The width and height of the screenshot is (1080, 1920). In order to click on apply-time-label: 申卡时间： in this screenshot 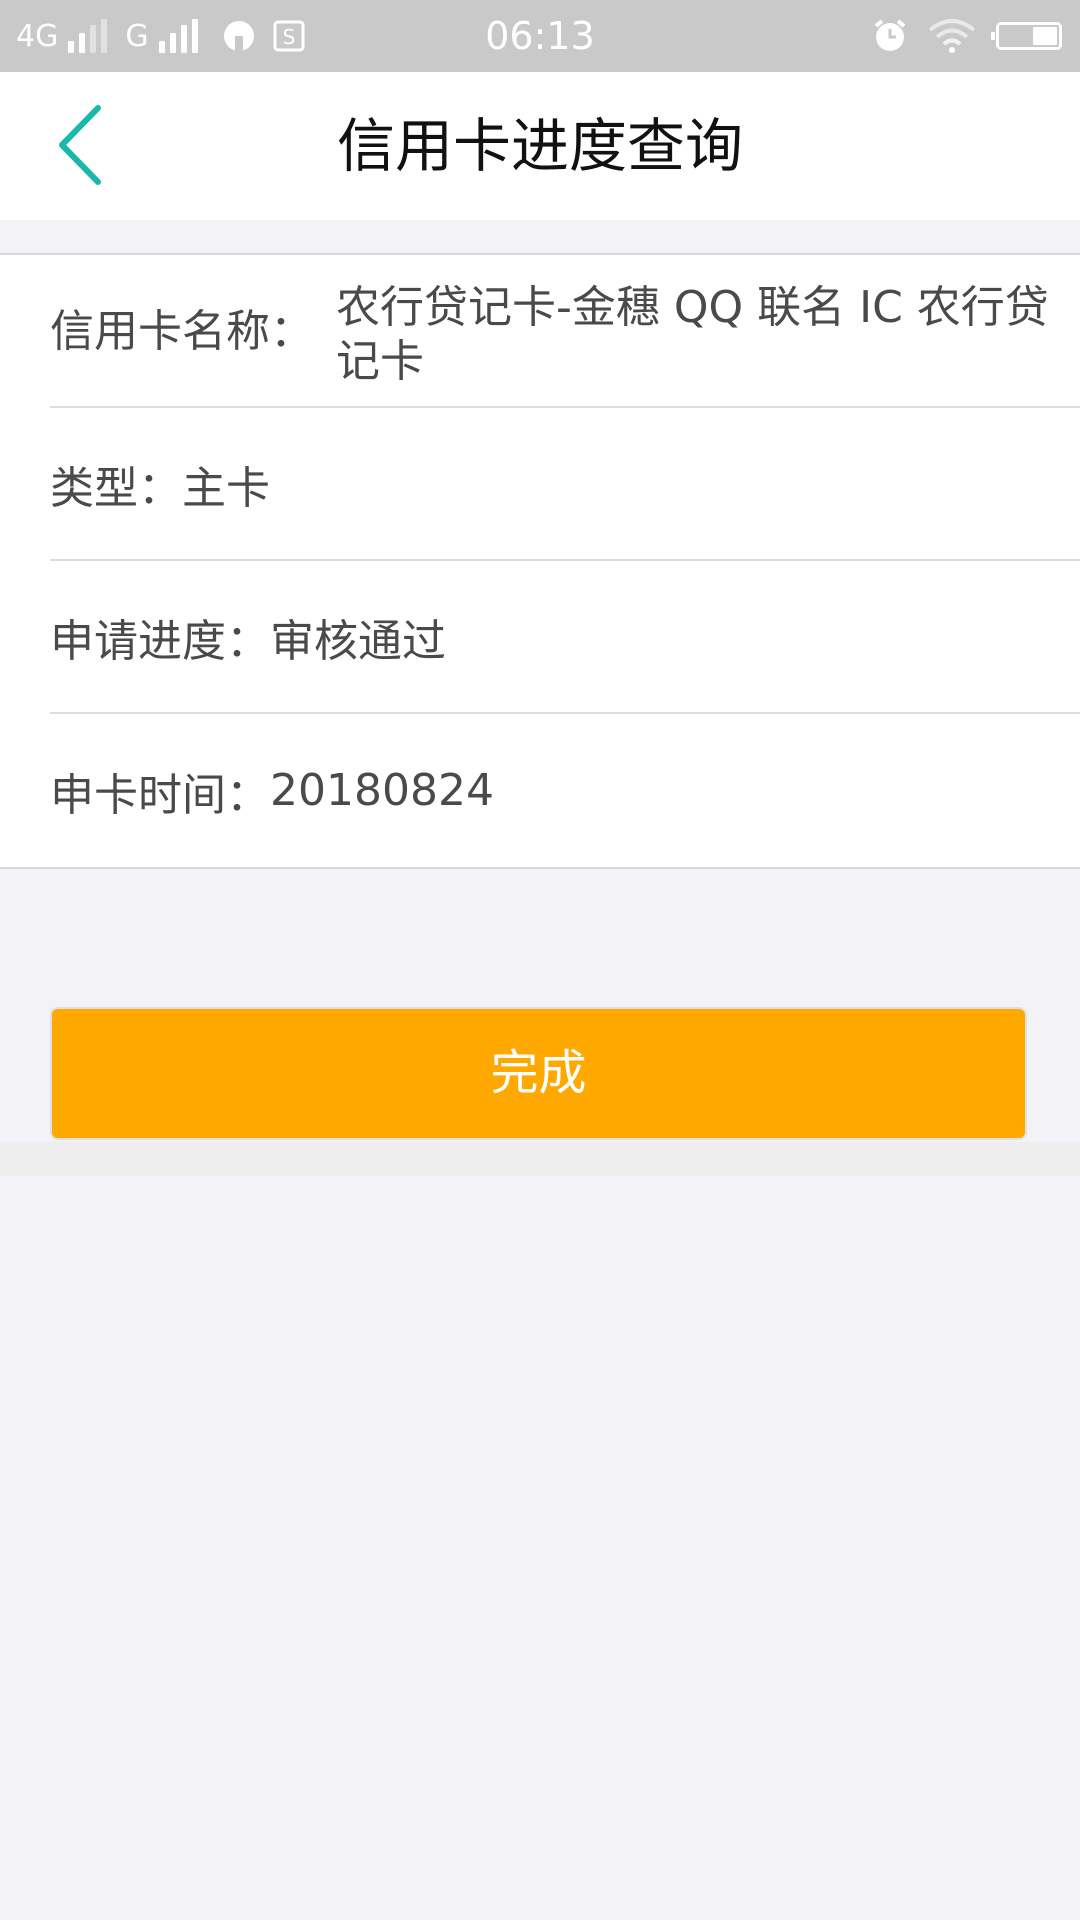, I will do `click(160, 795)`.